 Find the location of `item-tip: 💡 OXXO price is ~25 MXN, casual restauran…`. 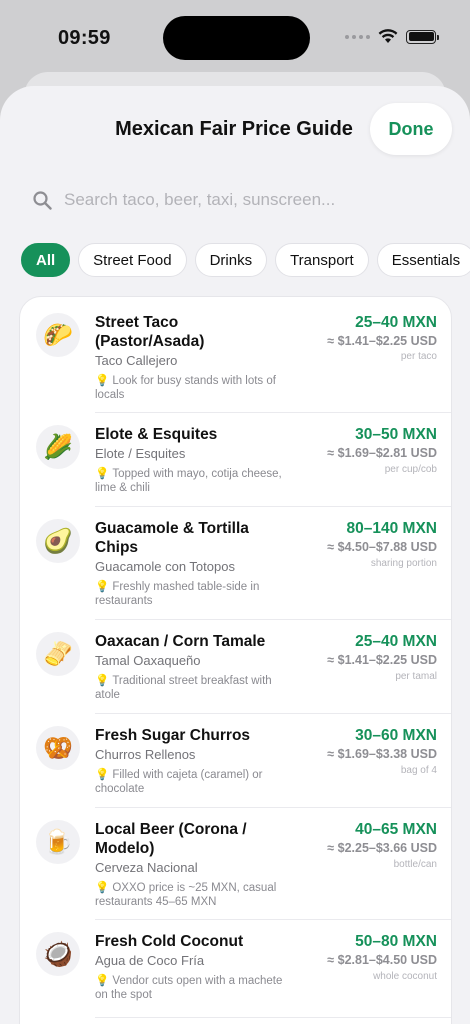

item-tip: 💡 OXXO price is ~25 MXN, casual restauran… is located at coordinates (186, 895).